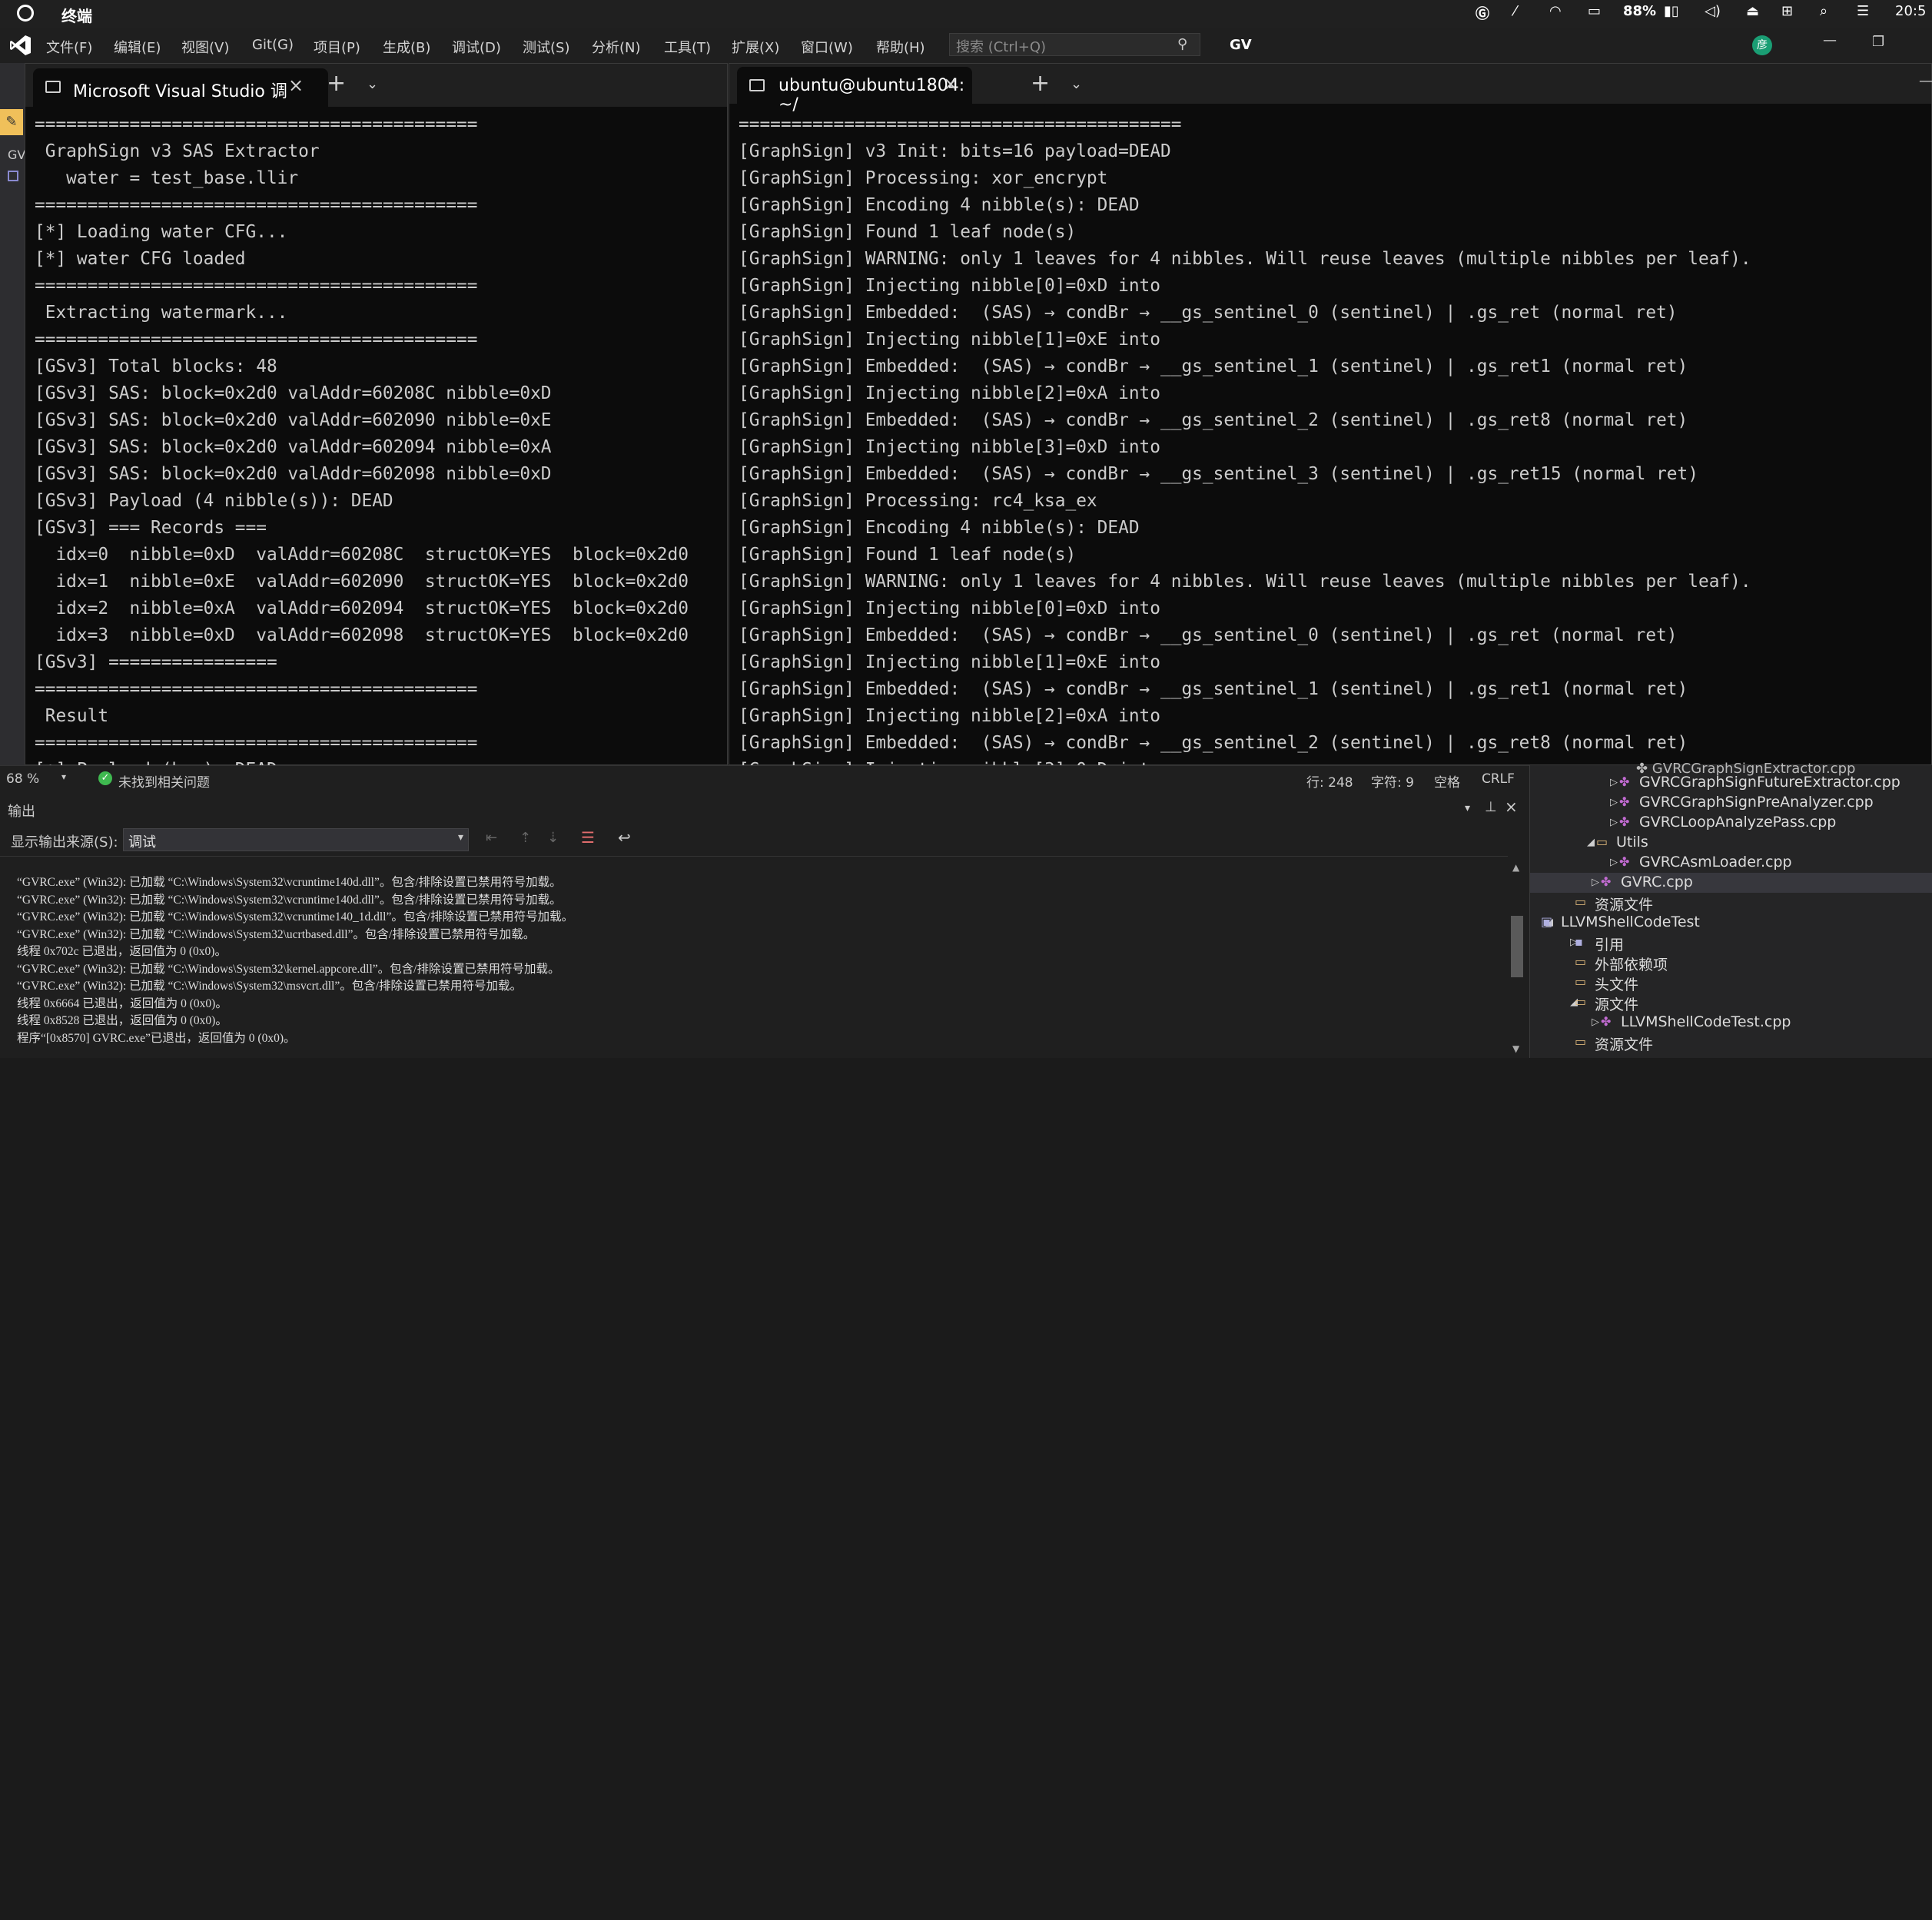  I want to click on column-indicator: 字符: 9, so click(1392, 781).